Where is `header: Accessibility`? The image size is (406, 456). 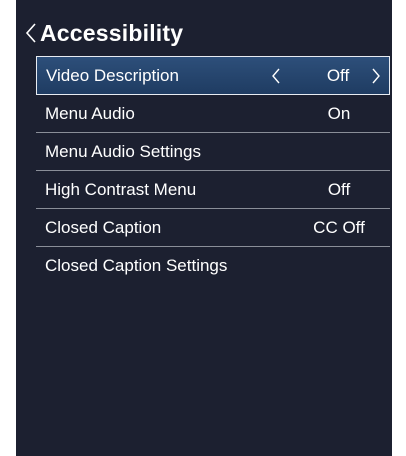
header: Accessibility is located at coordinates (204, 33).